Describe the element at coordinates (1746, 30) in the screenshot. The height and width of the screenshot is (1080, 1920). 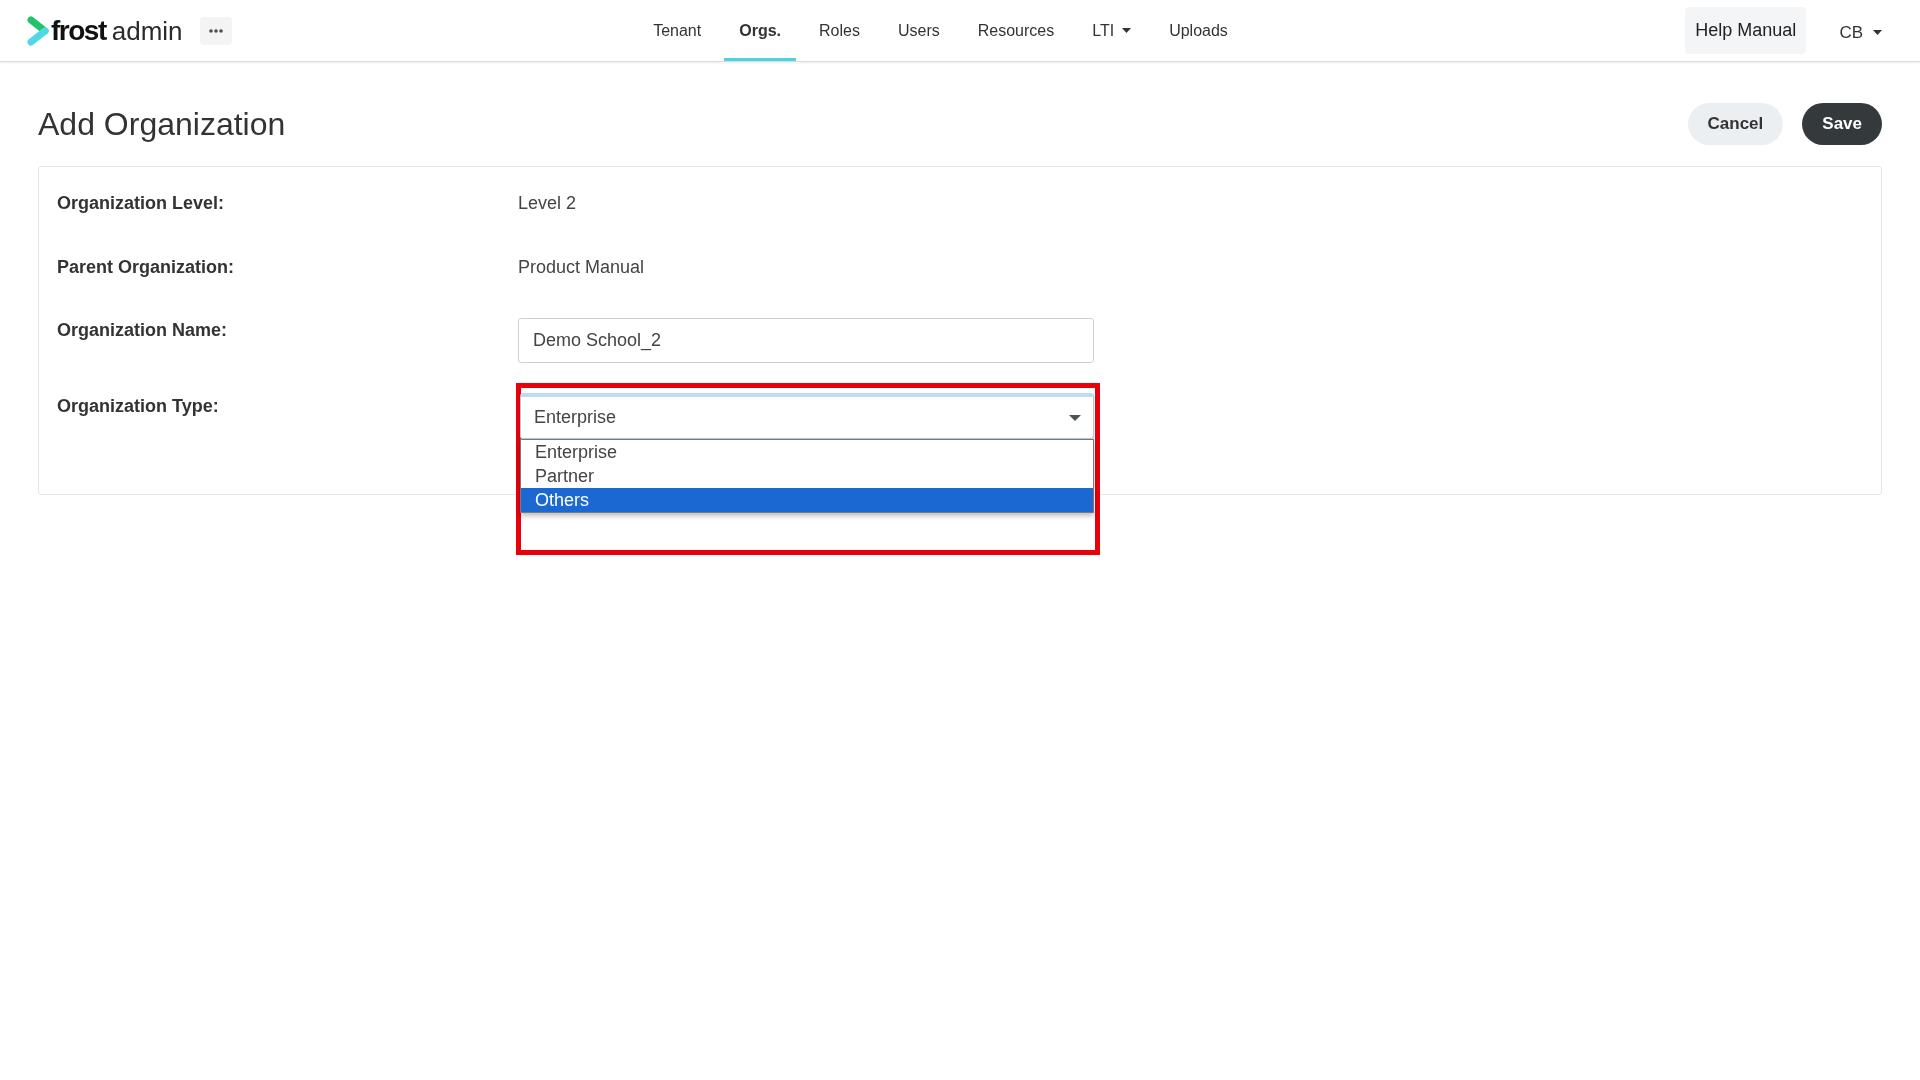
I see `help-manual-button: Help Manual` at that location.